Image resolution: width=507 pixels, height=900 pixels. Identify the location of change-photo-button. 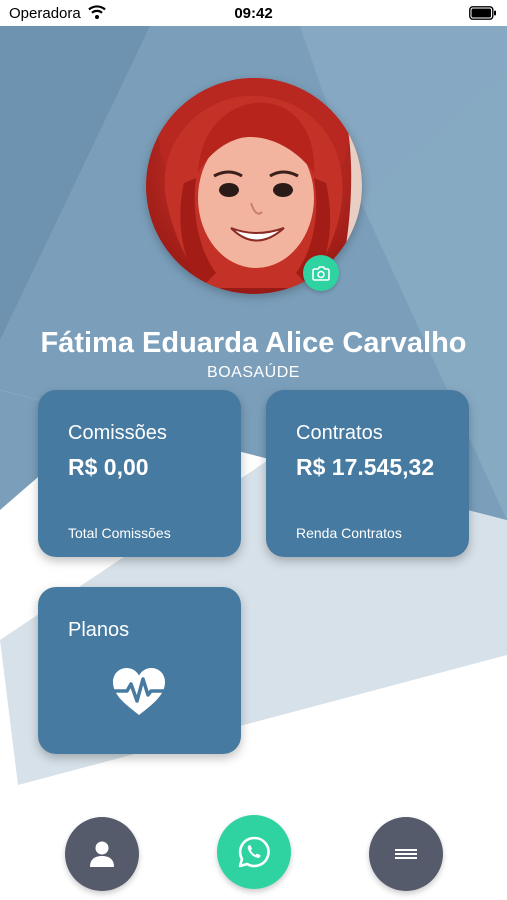
(321, 273).